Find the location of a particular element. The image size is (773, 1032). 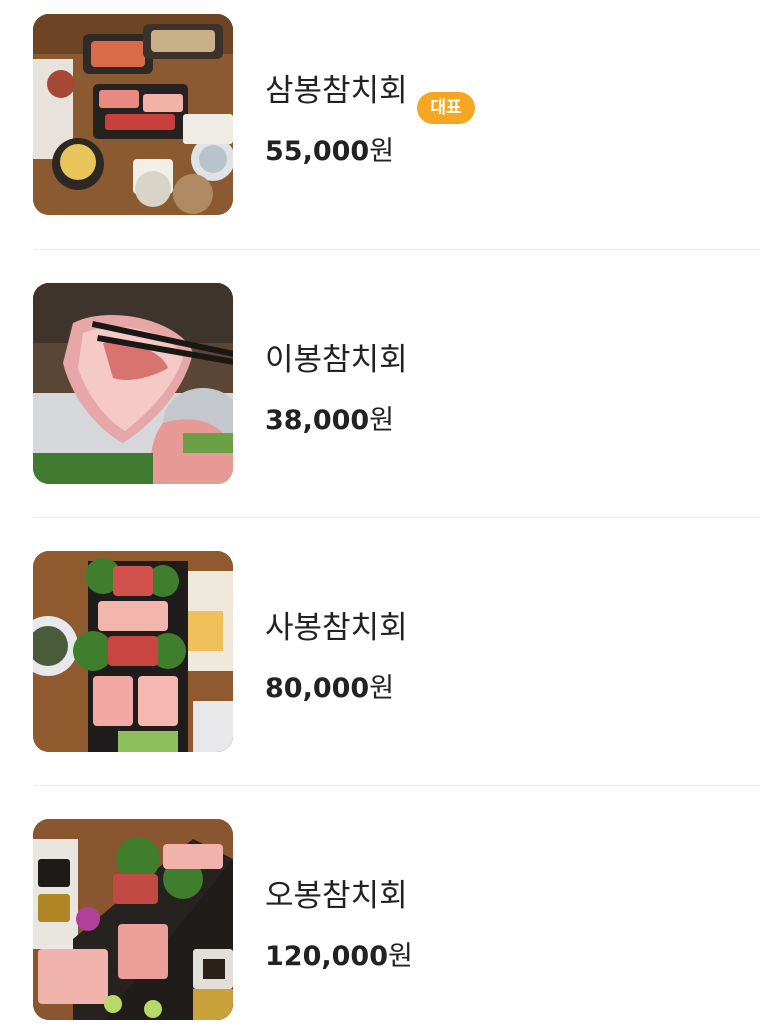

menu-item-price: 120,000원 is located at coordinates (339, 957).